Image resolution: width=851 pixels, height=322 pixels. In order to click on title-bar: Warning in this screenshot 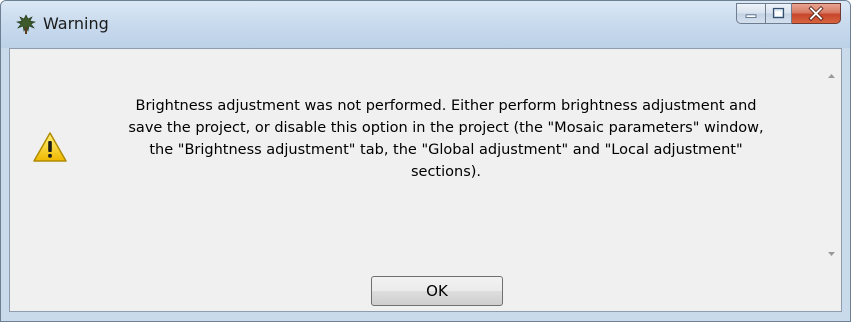, I will do `click(425, 24)`.